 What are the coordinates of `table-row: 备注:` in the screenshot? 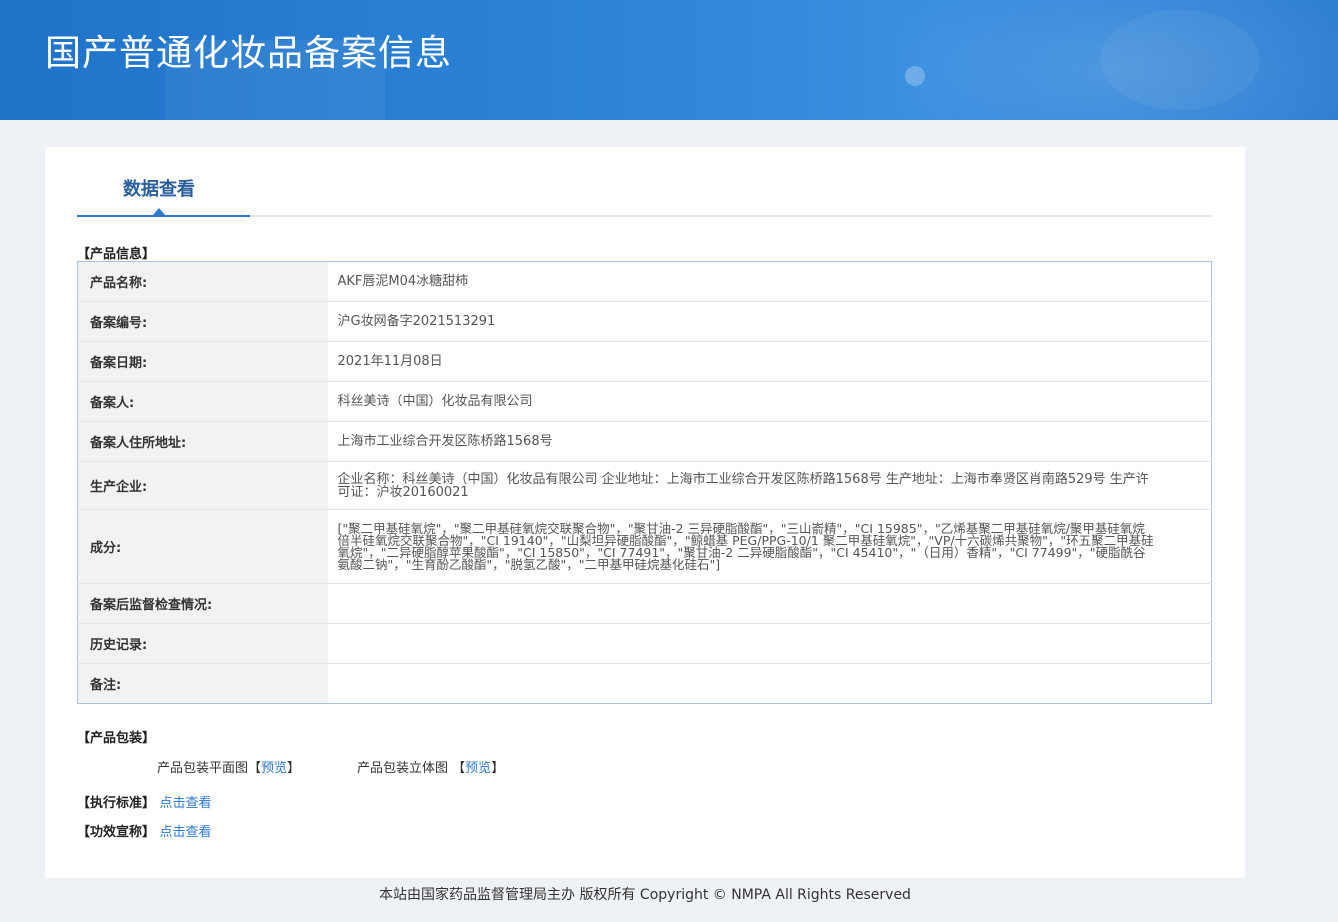 It's located at (644, 683).